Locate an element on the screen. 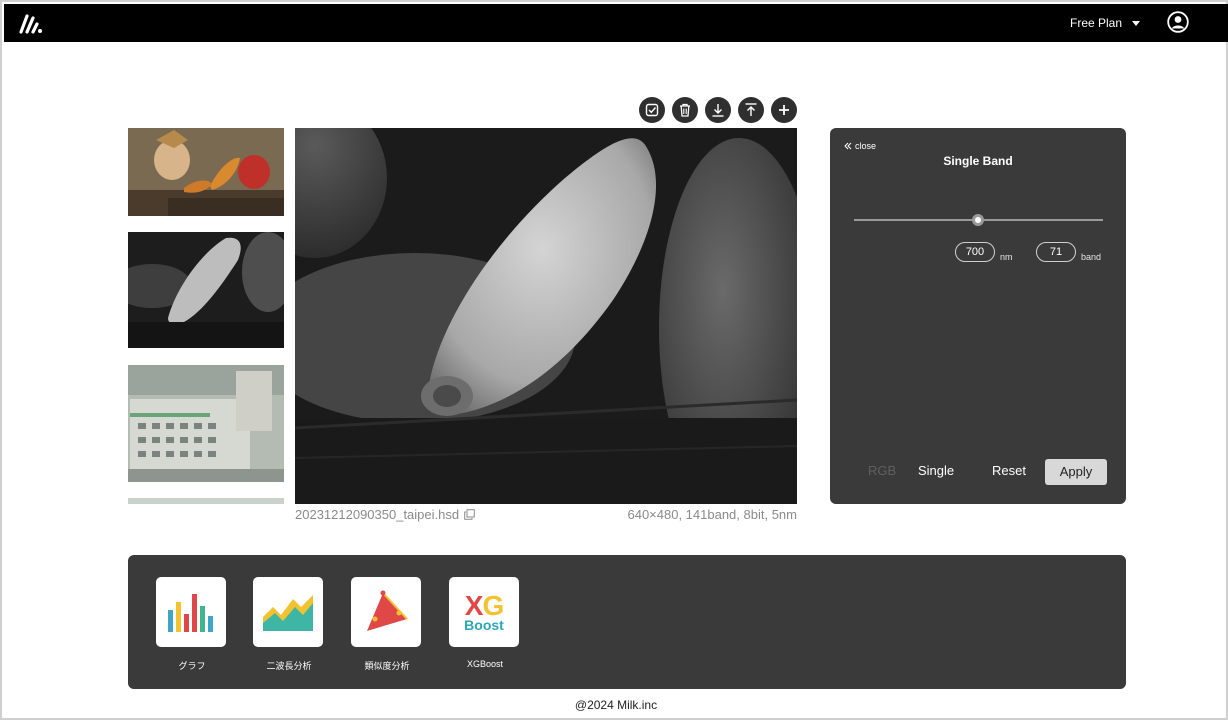  xgboost-logo: XG Boost is located at coordinates (484, 611).